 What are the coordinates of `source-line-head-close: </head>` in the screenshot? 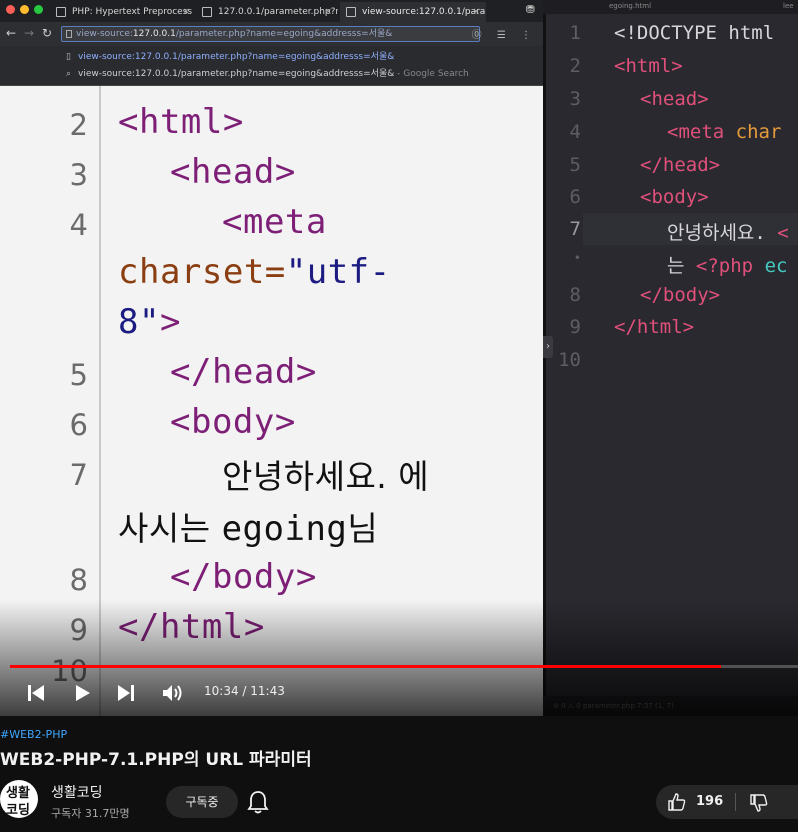 It's located at (243, 372).